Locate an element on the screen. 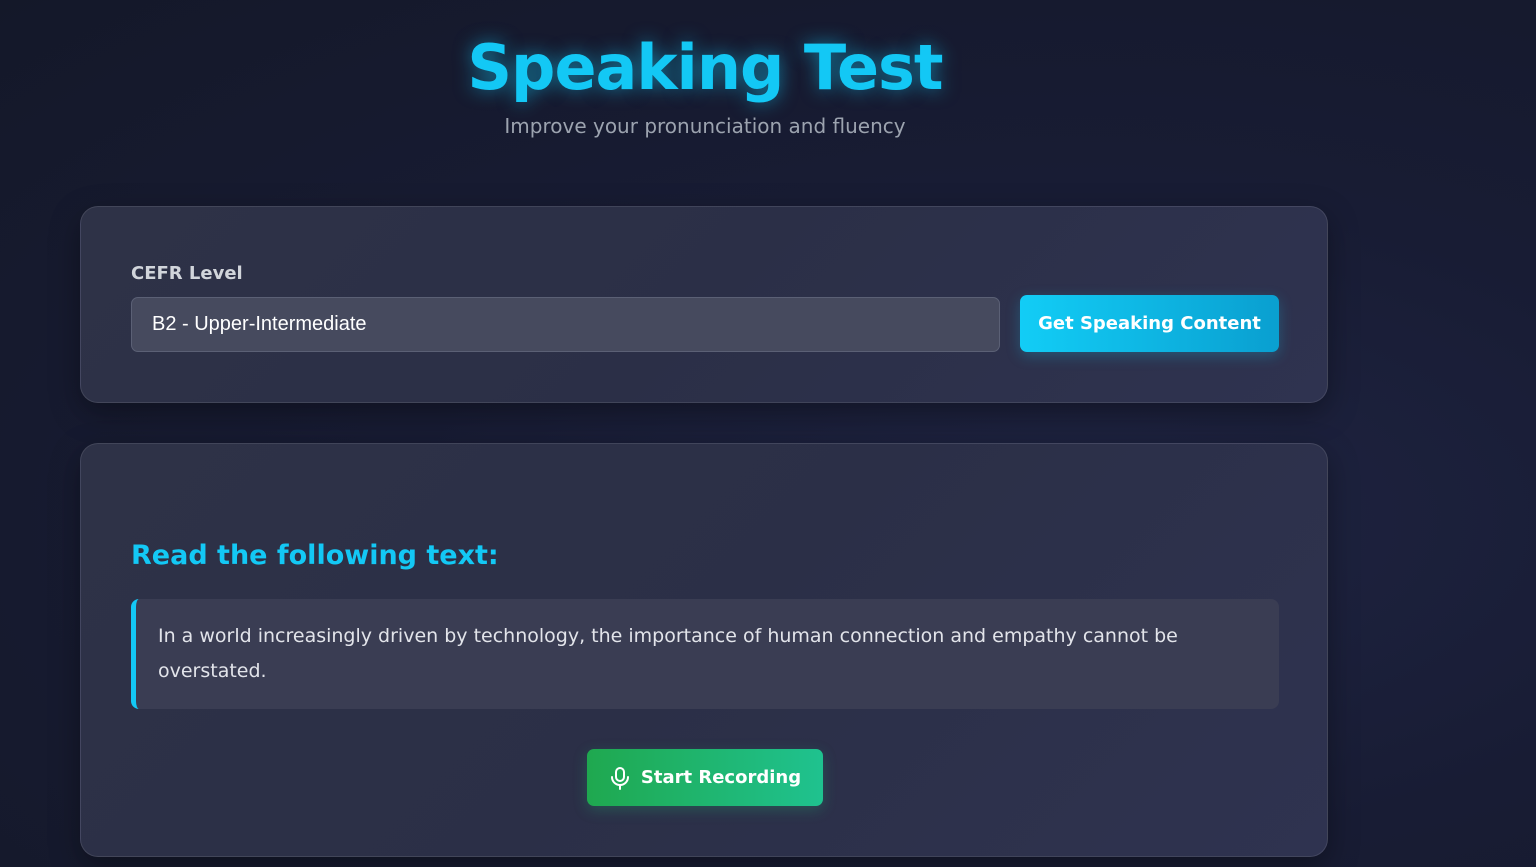 This screenshot has height=867, width=1536. get-speaking-content-button: Get Speaking Content is located at coordinates (1149, 323).